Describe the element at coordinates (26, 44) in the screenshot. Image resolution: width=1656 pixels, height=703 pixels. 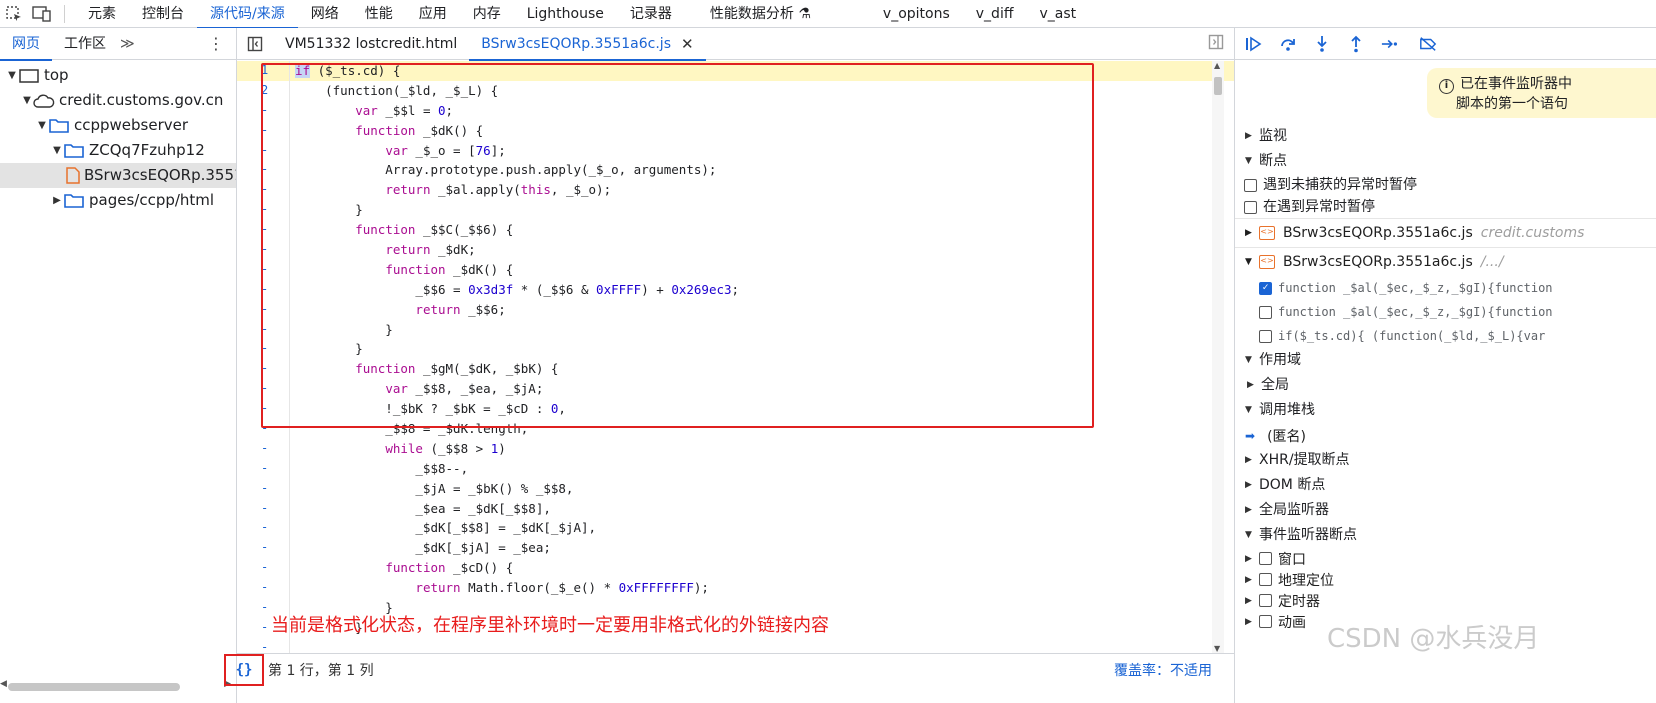
I see `tab-page: 网页` at that location.